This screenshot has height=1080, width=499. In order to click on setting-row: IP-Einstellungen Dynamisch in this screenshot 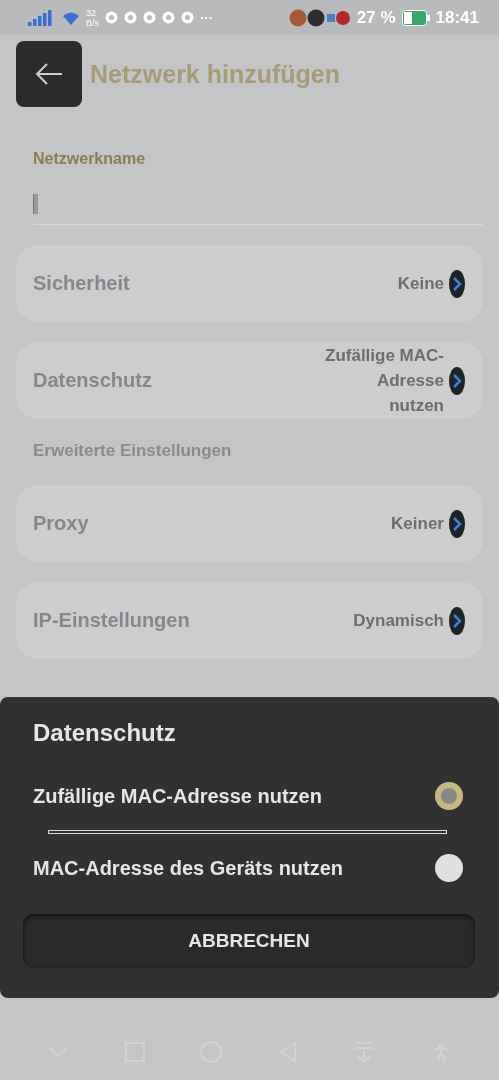, I will do `click(249, 620)`.